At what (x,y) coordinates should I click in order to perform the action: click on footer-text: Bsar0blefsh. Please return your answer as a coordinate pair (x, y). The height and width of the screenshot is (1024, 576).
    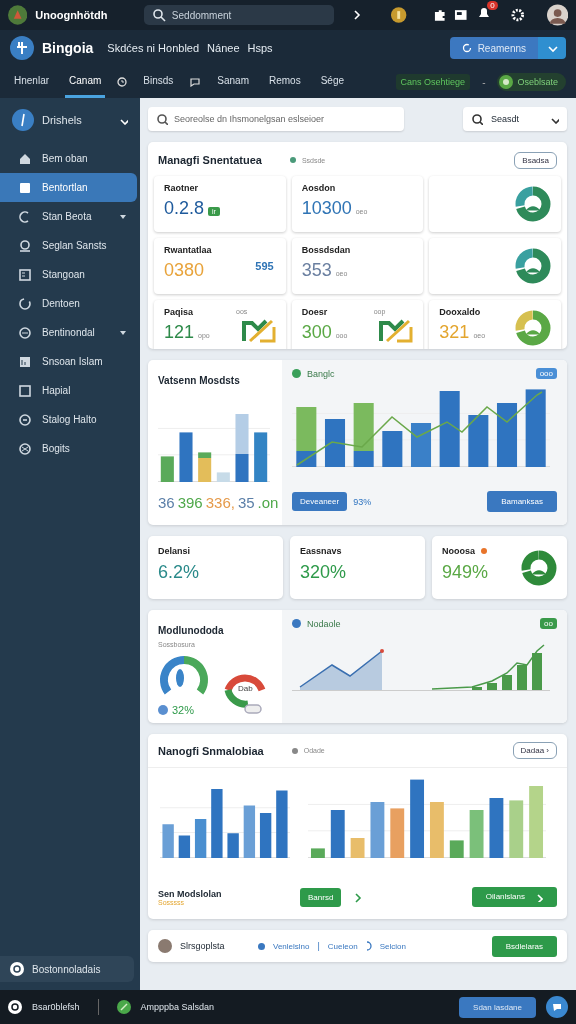
    Looking at the image, I should click on (56, 1007).